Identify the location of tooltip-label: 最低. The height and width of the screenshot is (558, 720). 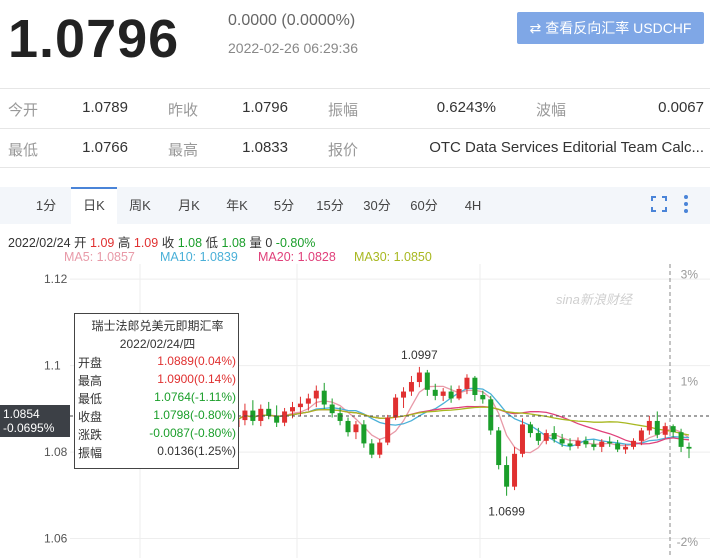
(90, 399).